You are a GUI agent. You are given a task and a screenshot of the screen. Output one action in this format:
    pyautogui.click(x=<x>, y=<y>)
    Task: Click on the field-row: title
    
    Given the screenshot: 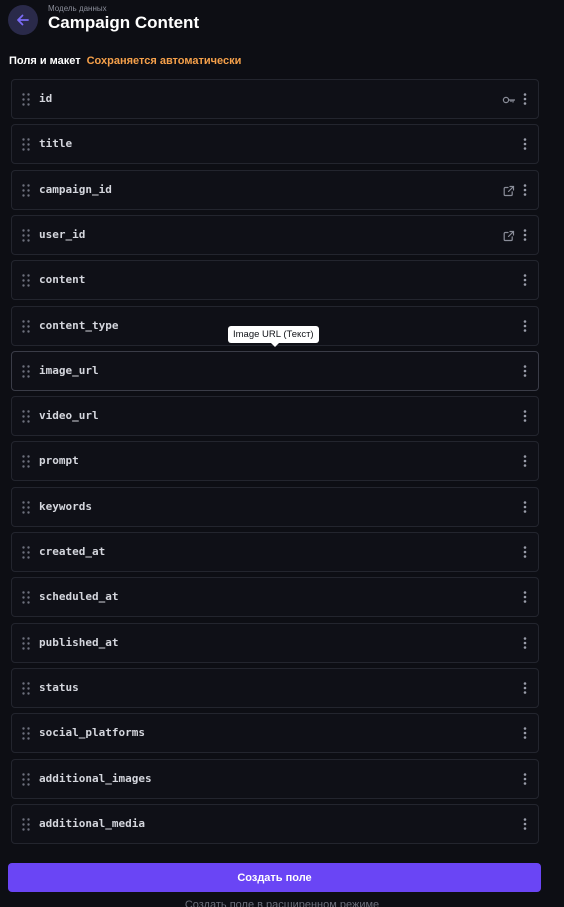 What is the action you would take?
    pyautogui.click(x=275, y=144)
    